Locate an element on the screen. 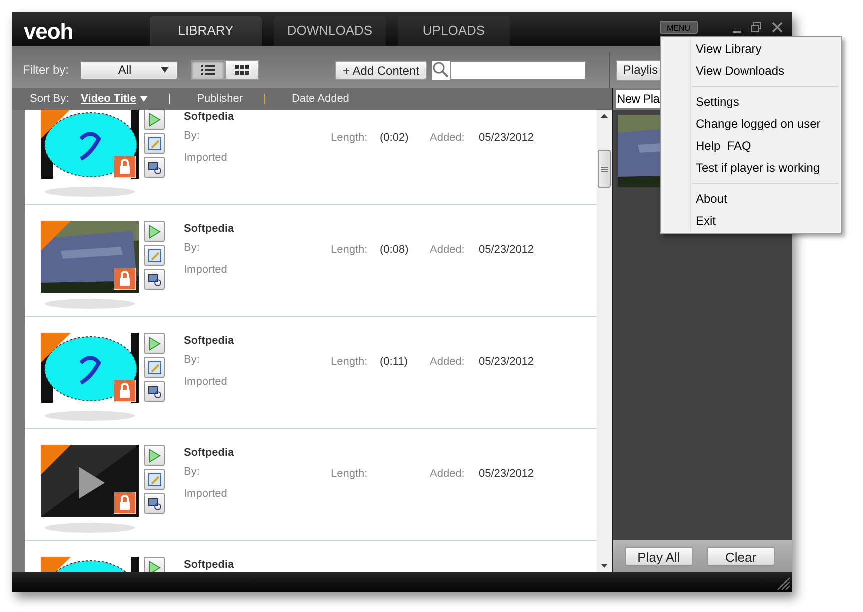 Image resolution: width=863 pixels, height=612 pixels. filter-dropdown: All is located at coordinates (129, 70).